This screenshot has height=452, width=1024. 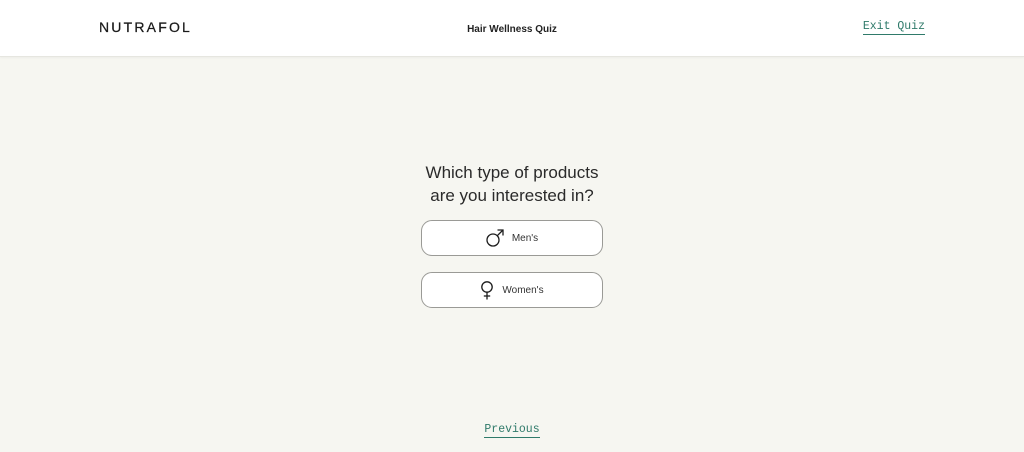 I want to click on previous-link: Previous, so click(x=512, y=430).